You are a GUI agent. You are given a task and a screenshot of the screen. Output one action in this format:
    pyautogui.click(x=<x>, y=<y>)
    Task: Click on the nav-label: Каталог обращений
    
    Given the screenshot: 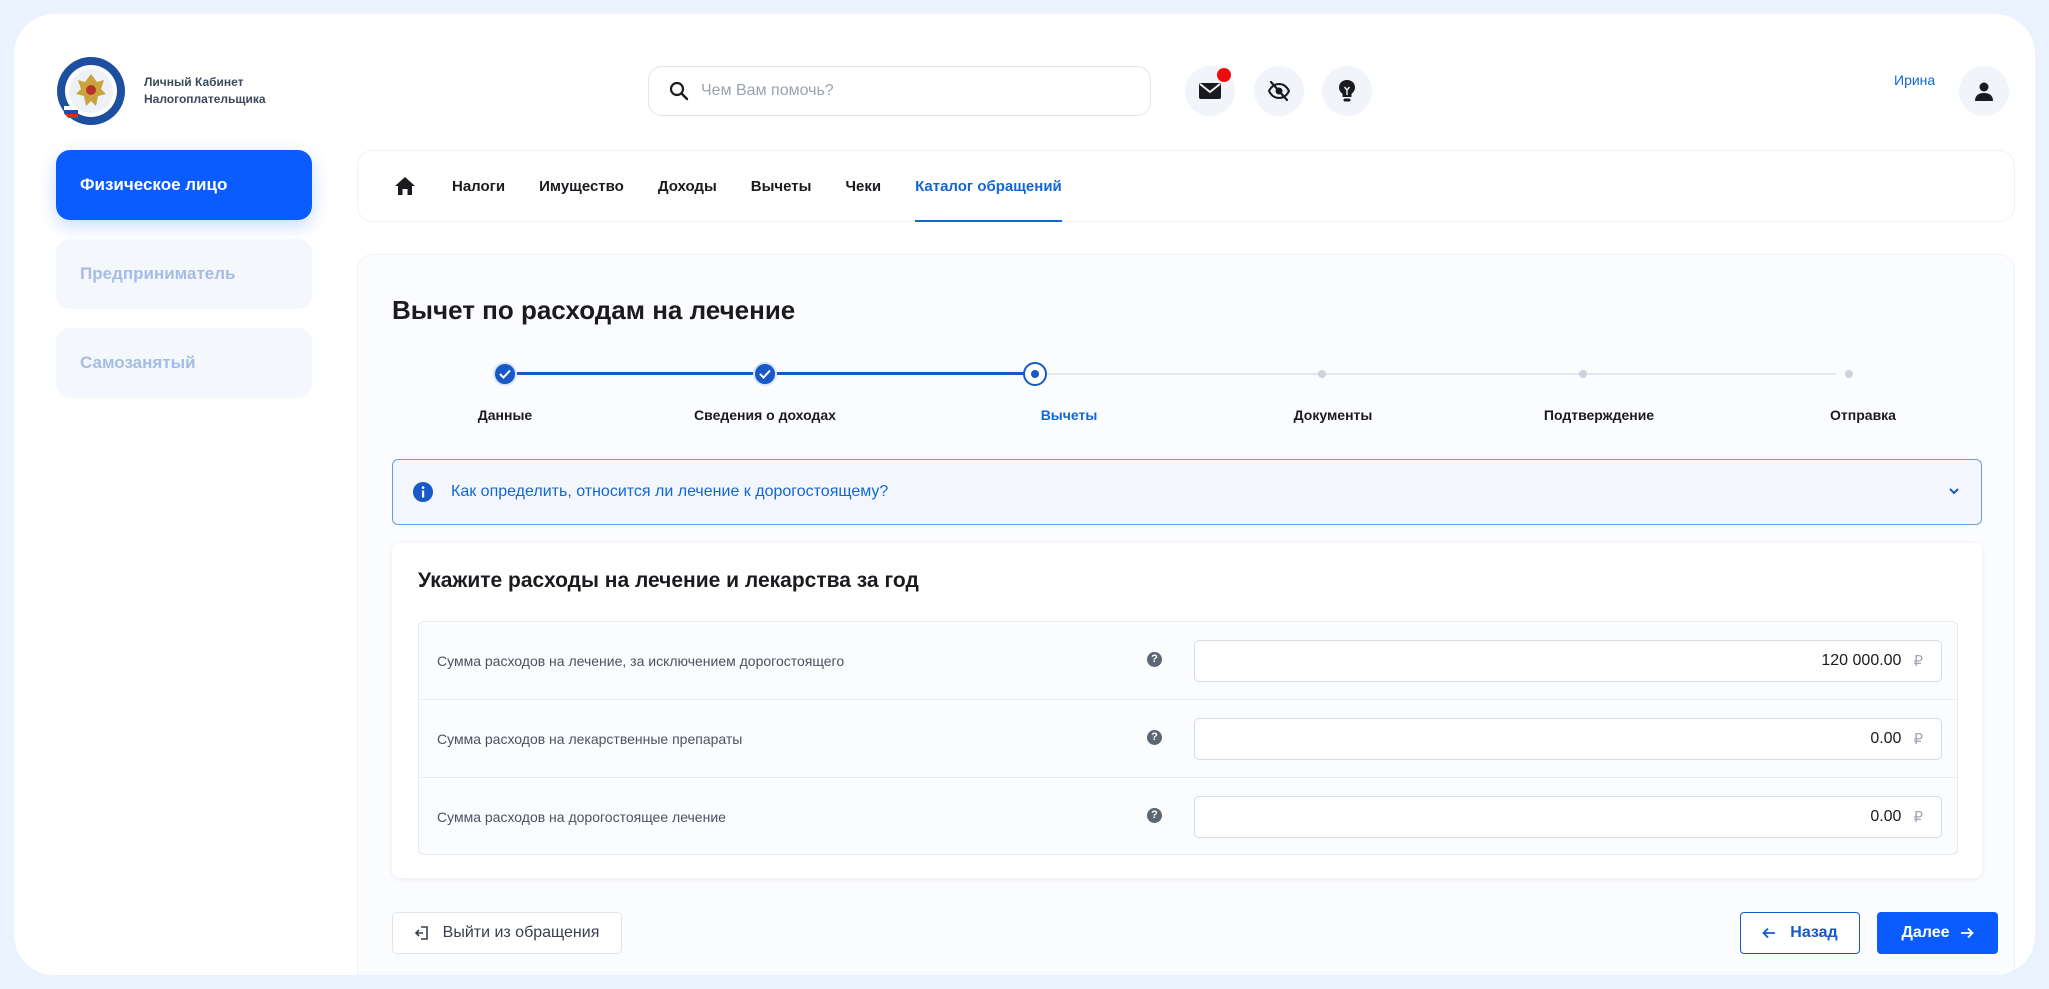 What is the action you would take?
    pyautogui.click(x=988, y=186)
    